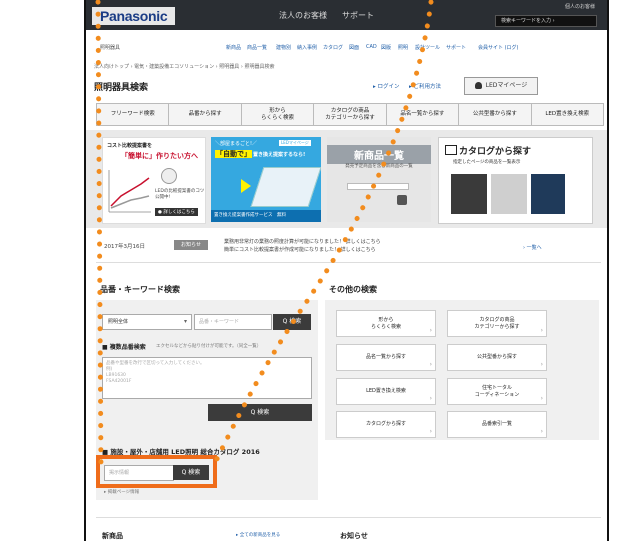 This screenshot has width=619, height=541. What do you see at coordinates (236, 144) in the screenshot?
I see `banner-jidou-line1: ＼部屋まるごと!／` at bounding box center [236, 144].